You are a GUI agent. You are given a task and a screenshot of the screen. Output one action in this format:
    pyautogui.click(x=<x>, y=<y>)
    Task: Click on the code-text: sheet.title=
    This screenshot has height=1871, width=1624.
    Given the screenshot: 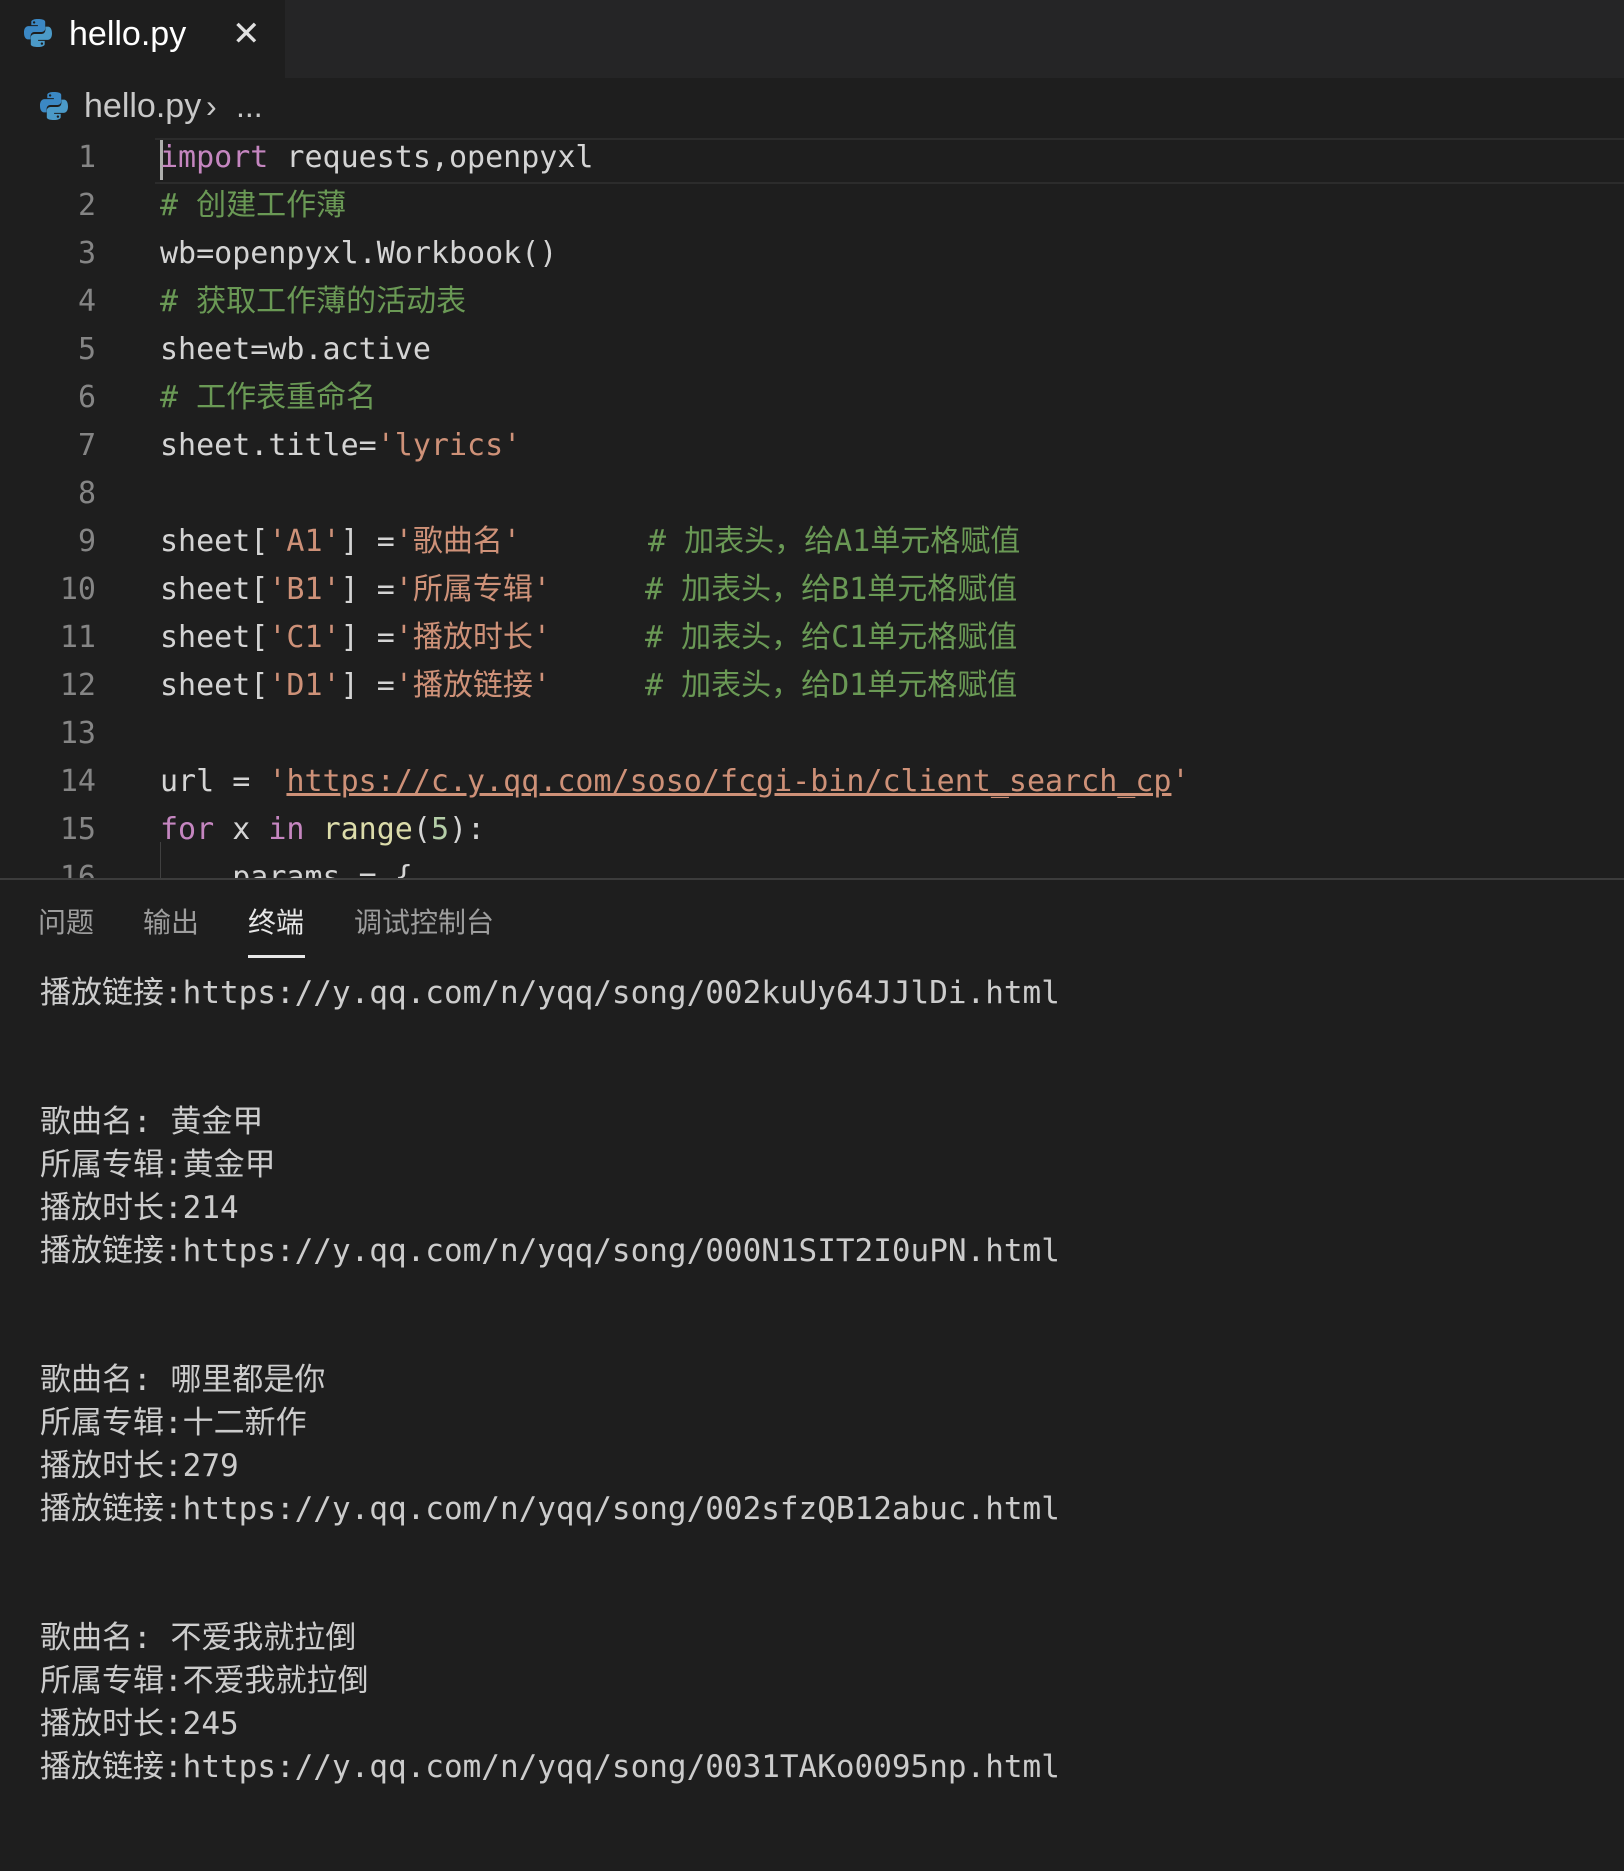 What is the action you would take?
    pyautogui.click(x=268, y=445)
    